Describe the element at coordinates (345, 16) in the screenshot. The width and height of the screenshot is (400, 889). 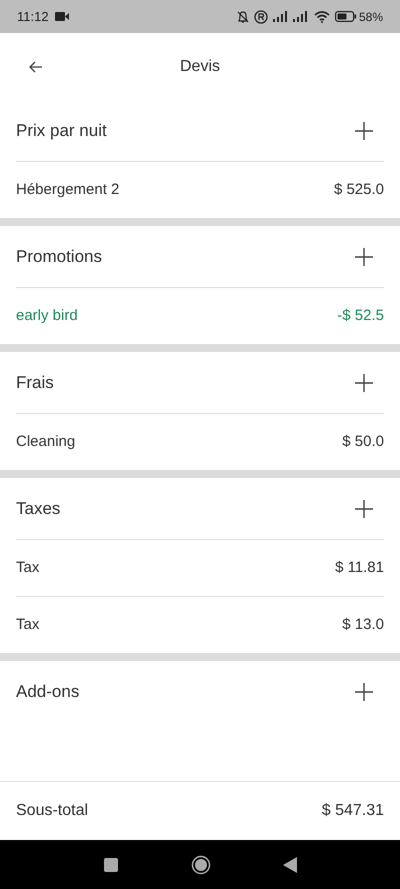
I see `battery-icon` at that location.